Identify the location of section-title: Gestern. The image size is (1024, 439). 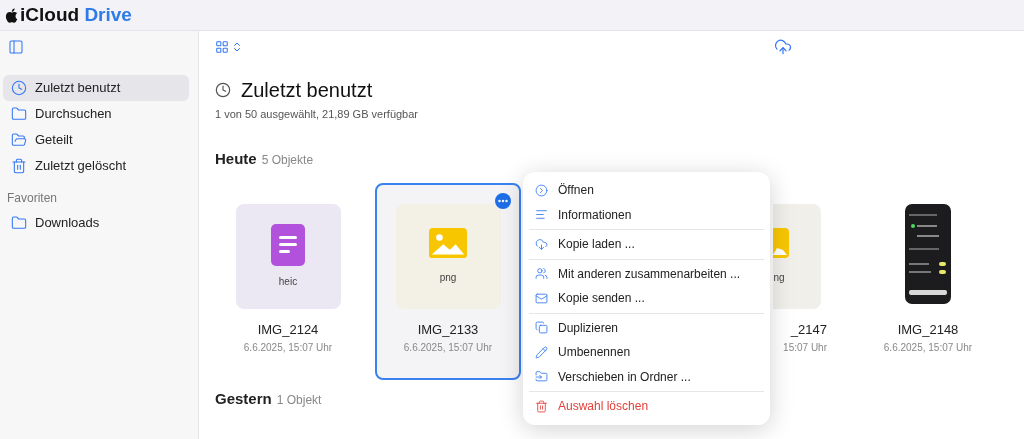
(243, 399).